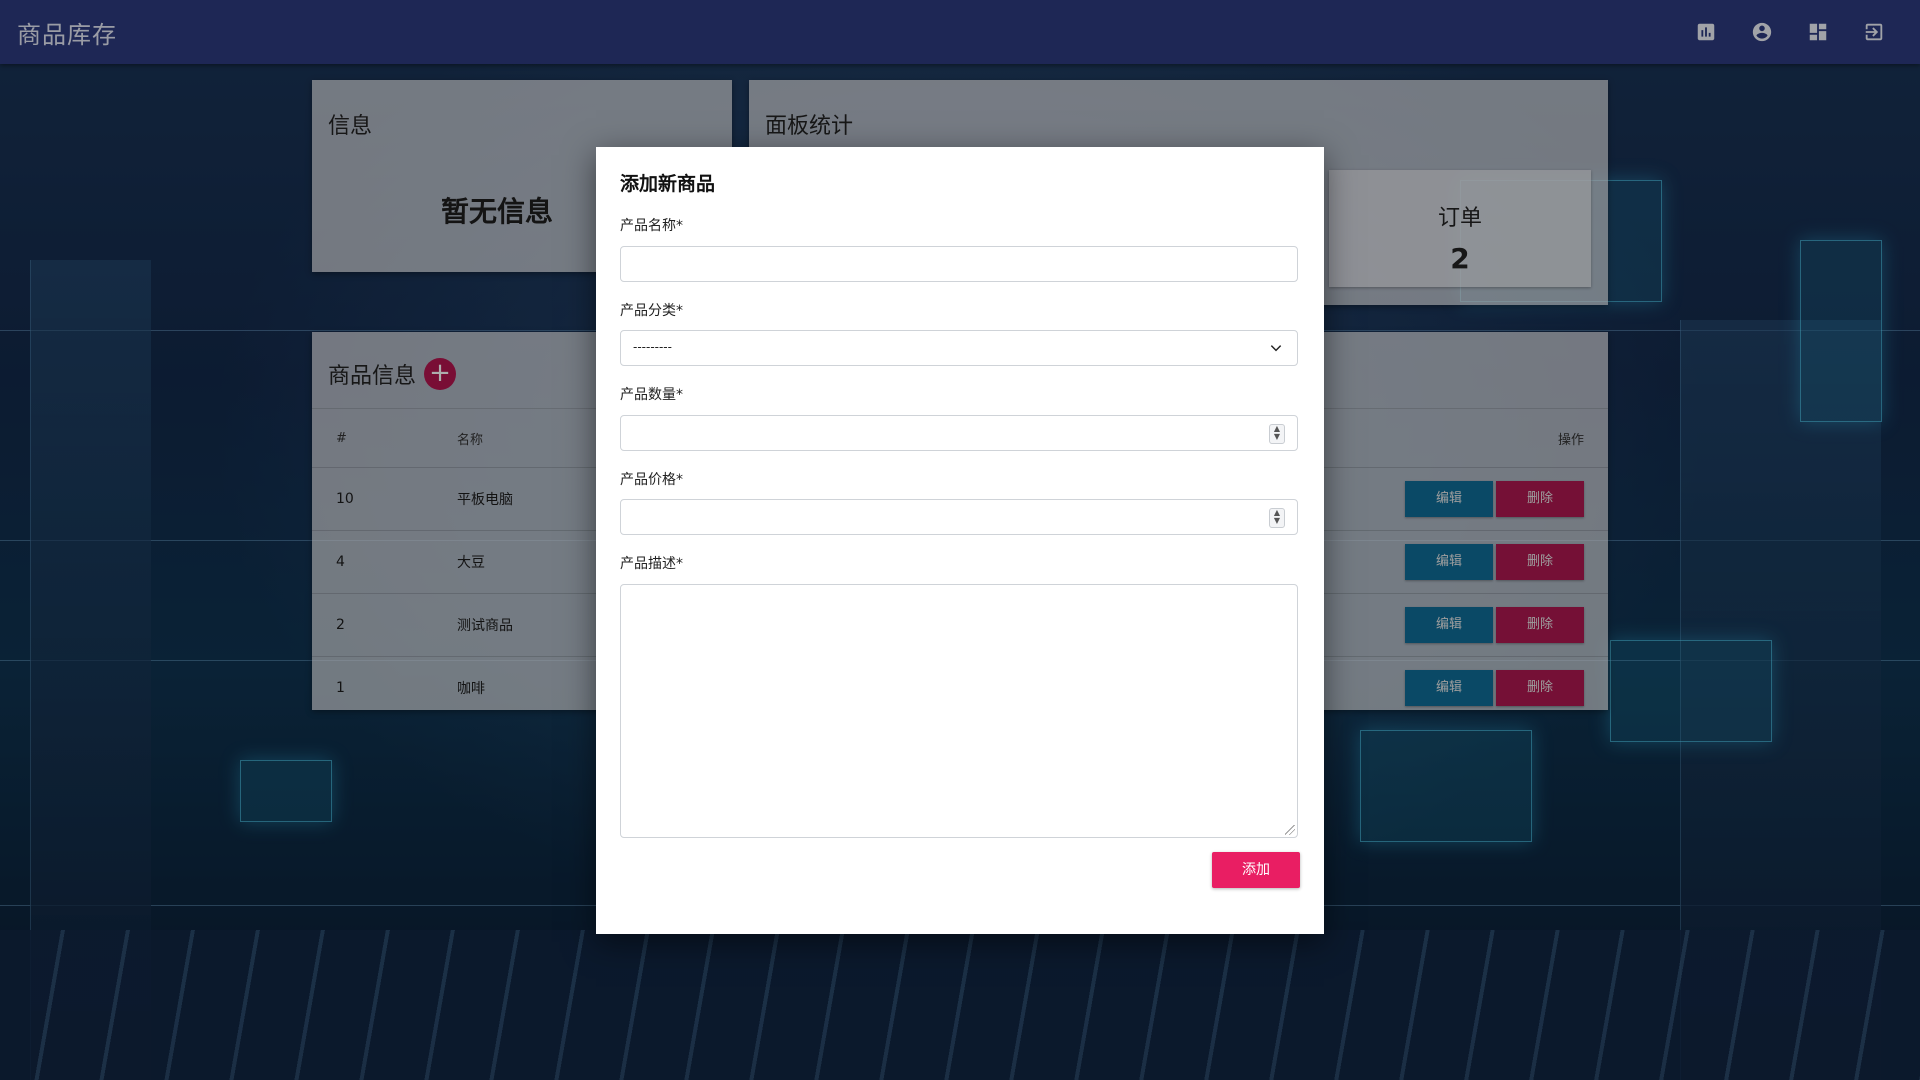 Image resolution: width=1920 pixels, height=1080 pixels. Describe the element at coordinates (1290, 830) in the screenshot. I see `resize-handle-icon` at that location.